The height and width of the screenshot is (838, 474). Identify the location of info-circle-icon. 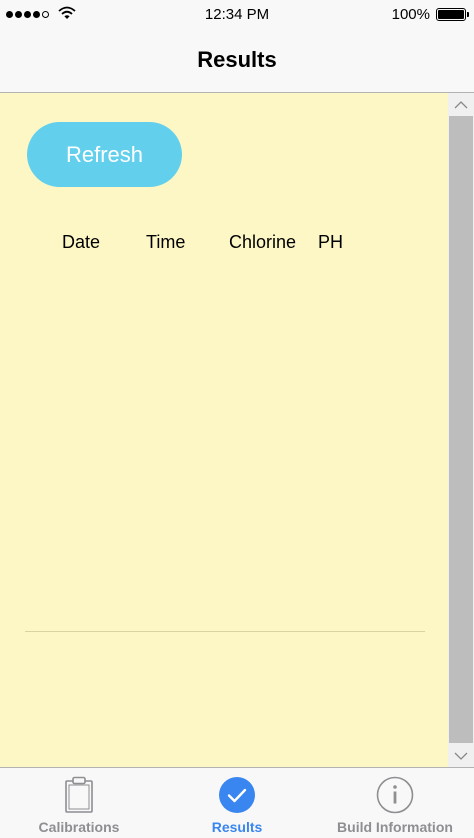
(395, 795).